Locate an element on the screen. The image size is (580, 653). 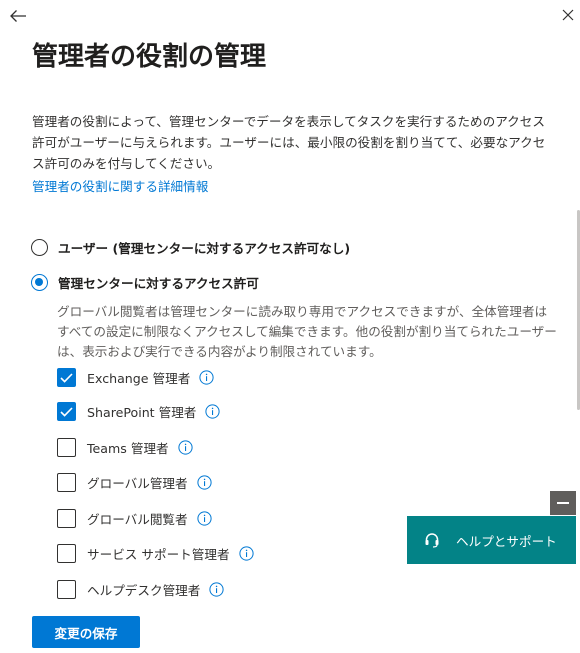
radio-admin is located at coordinates (39, 282).